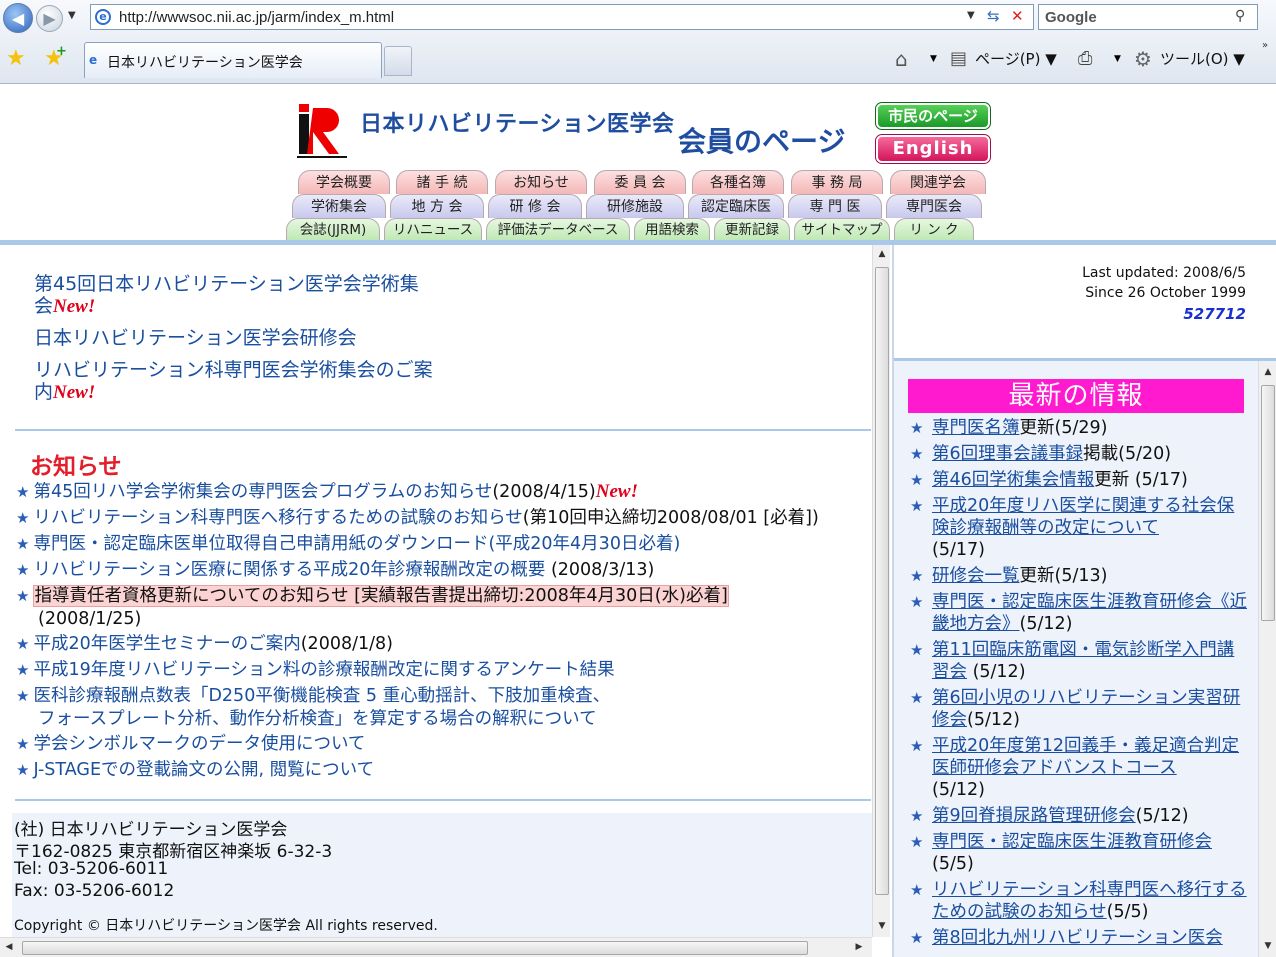 This screenshot has width=1276, height=957. I want to click on info-item: ★ 第6回理事会議事録掲載(5/20), so click(1078, 454).